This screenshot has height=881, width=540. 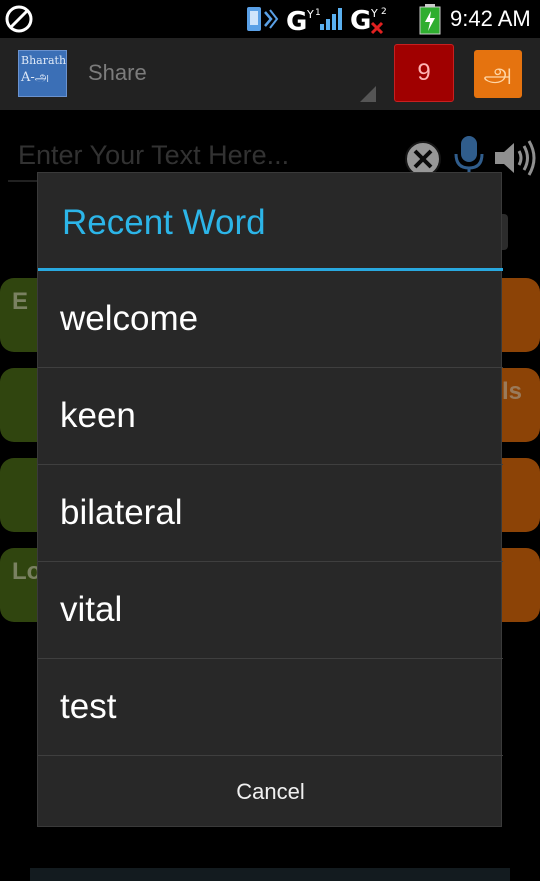 I want to click on count-badge-button: 9, so click(x=424, y=73).